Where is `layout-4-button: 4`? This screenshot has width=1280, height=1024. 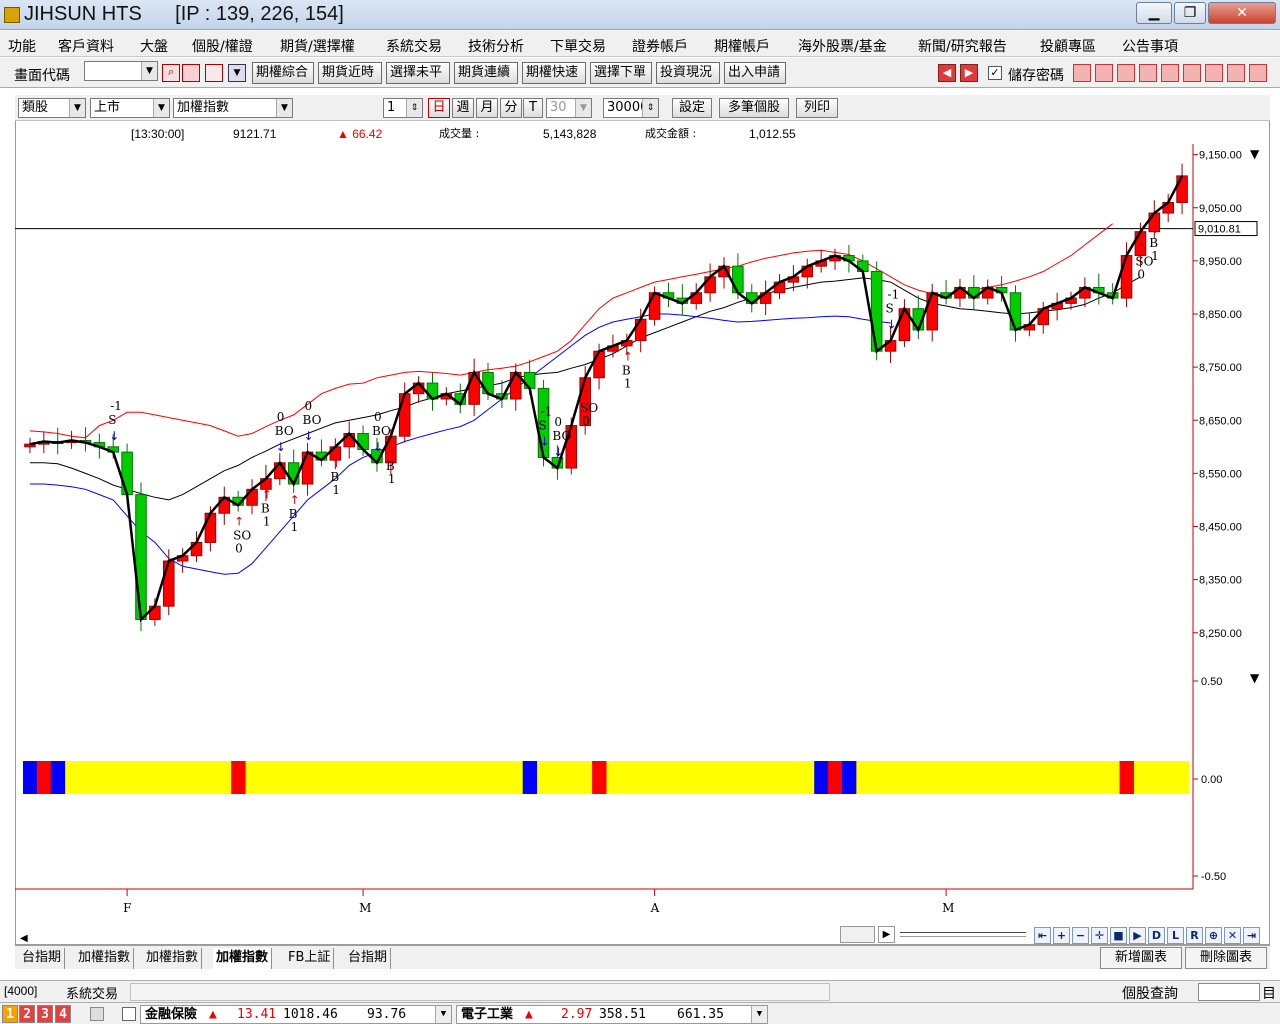
layout-4-button: 4 is located at coordinates (63, 1014).